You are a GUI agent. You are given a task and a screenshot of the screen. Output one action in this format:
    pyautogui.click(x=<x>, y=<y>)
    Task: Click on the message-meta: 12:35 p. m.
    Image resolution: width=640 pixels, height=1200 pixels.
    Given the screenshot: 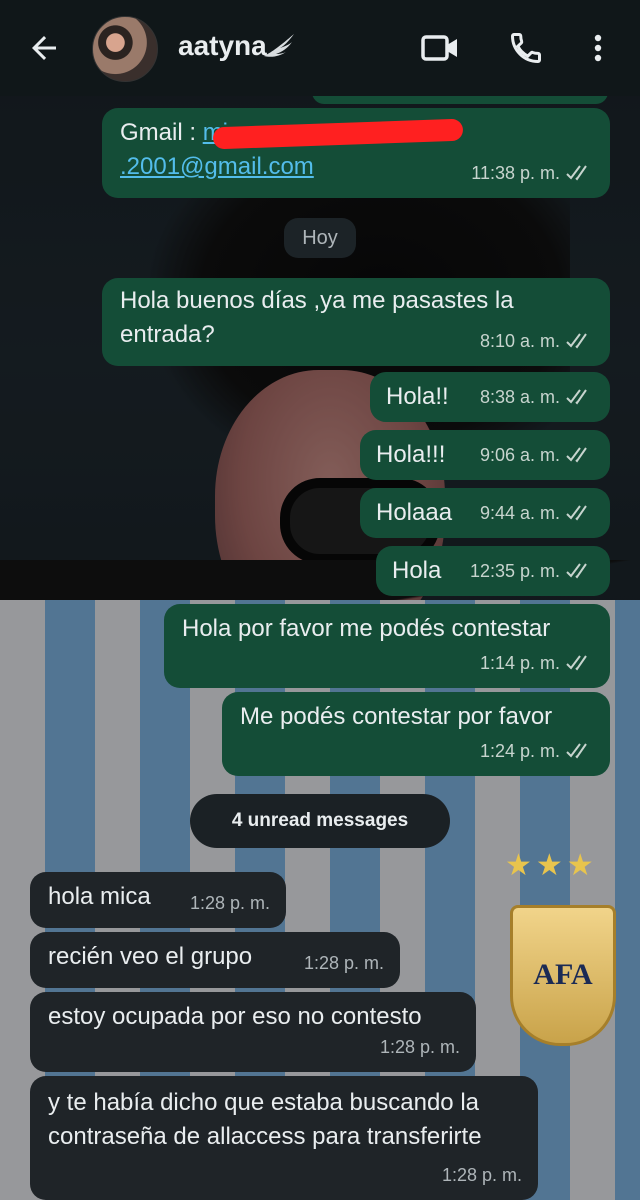 What is the action you would take?
    pyautogui.click(x=532, y=571)
    